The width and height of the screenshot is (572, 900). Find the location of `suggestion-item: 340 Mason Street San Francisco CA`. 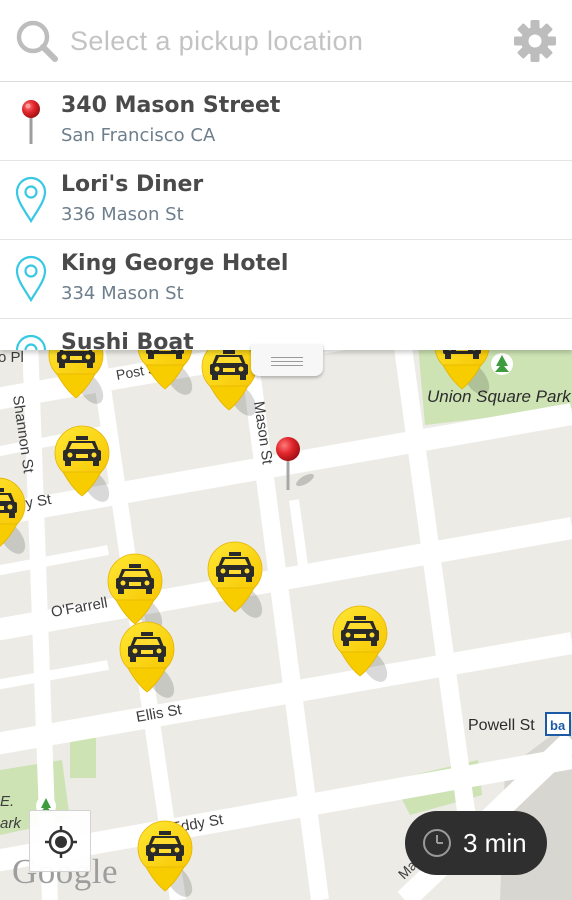

suggestion-item: 340 Mason Street San Francisco CA is located at coordinates (286, 121).